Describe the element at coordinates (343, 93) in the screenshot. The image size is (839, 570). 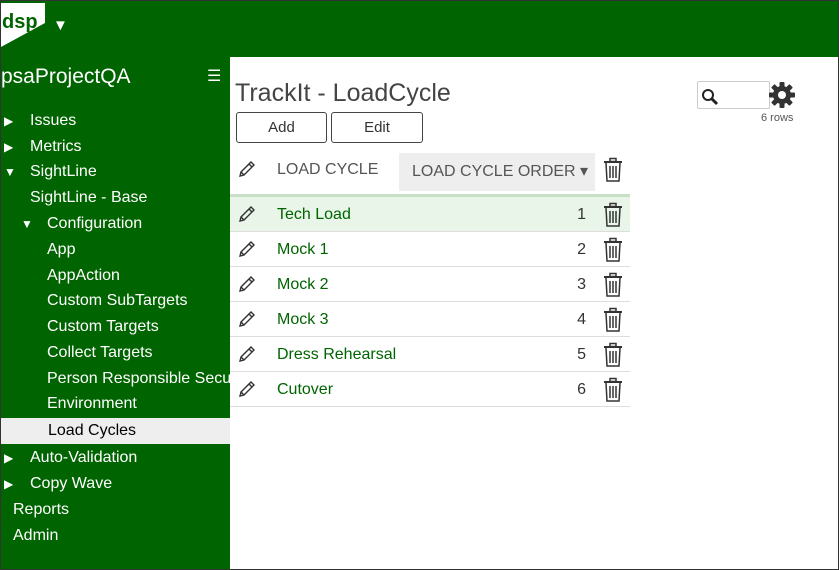
I see `page-title: TrackIt - LoadCycle` at that location.